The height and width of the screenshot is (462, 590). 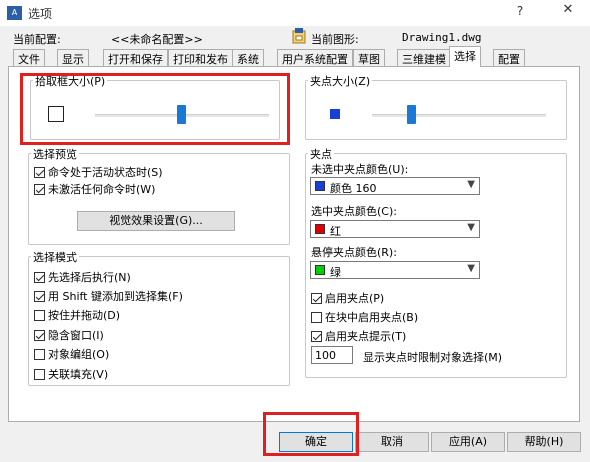 I want to click on drawing-file-icon, so click(x=299, y=36).